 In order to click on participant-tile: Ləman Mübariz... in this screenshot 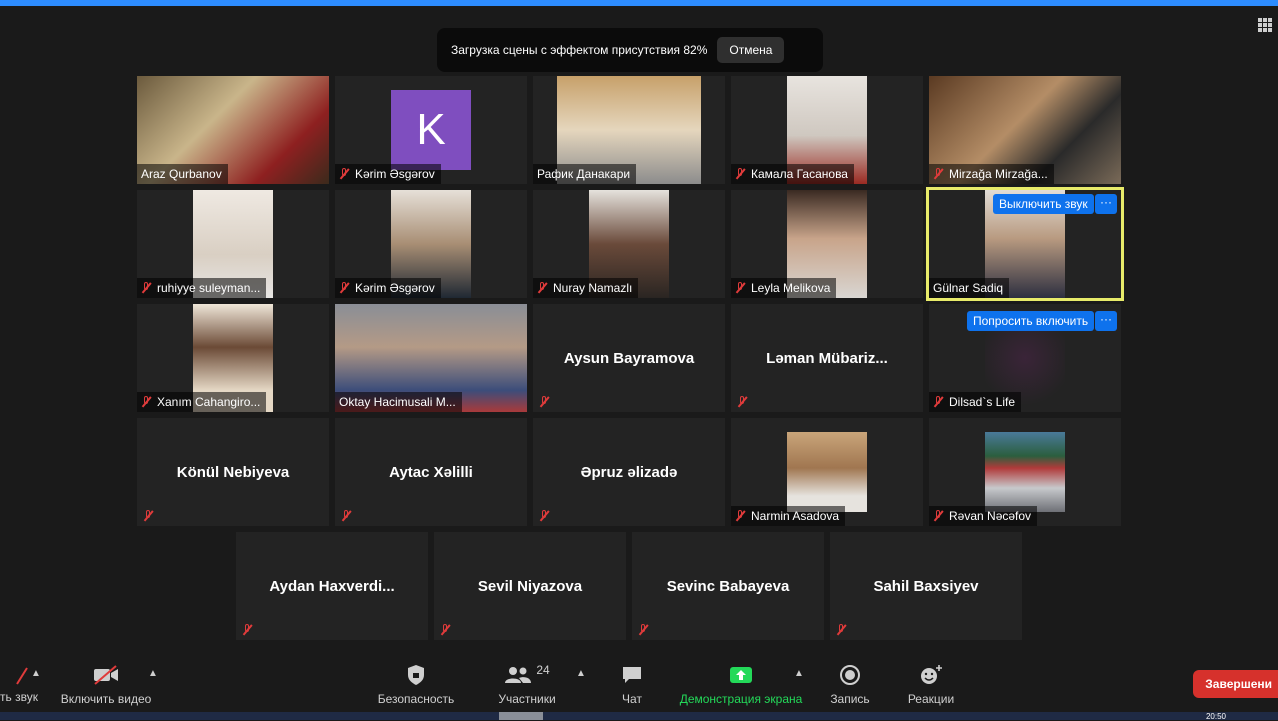, I will do `click(827, 358)`.